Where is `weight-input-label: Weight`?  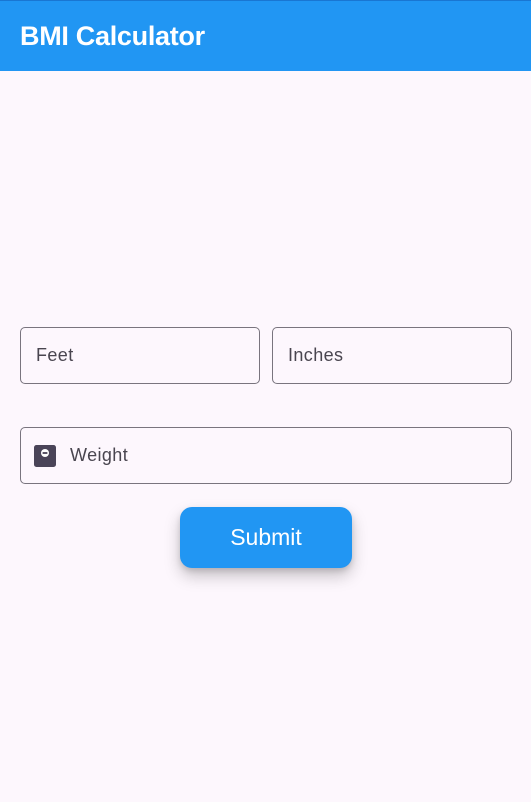 weight-input-label: Weight is located at coordinates (99, 455).